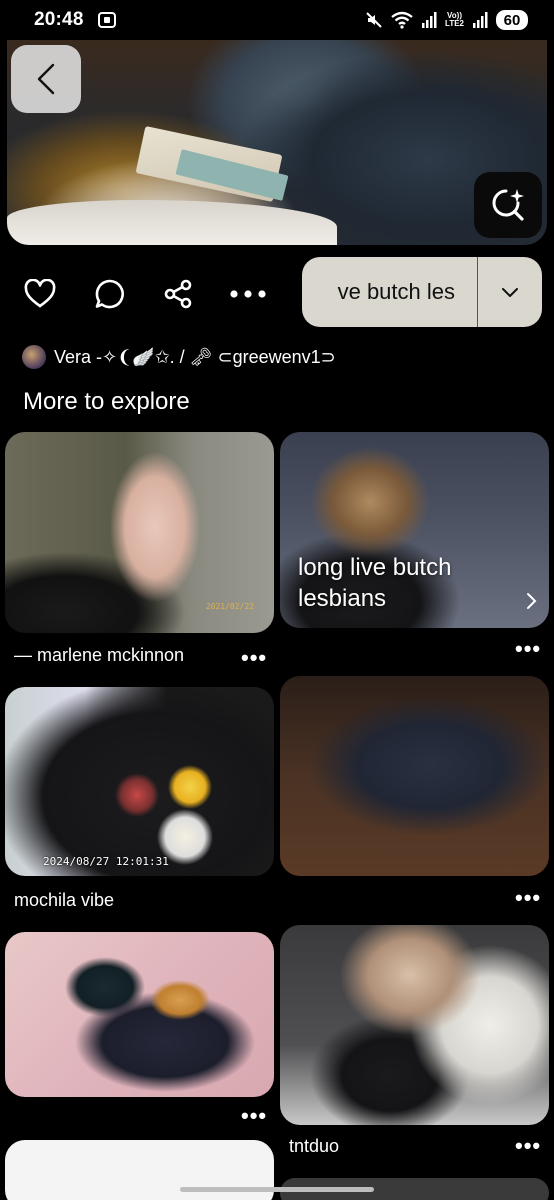 This screenshot has height=1200, width=554. What do you see at coordinates (195, 357) in the screenshot?
I see `creator-name: Vera -✧❨🪽✩. / 🗝 ⊂greewenv1⊃` at bounding box center [195, 357].